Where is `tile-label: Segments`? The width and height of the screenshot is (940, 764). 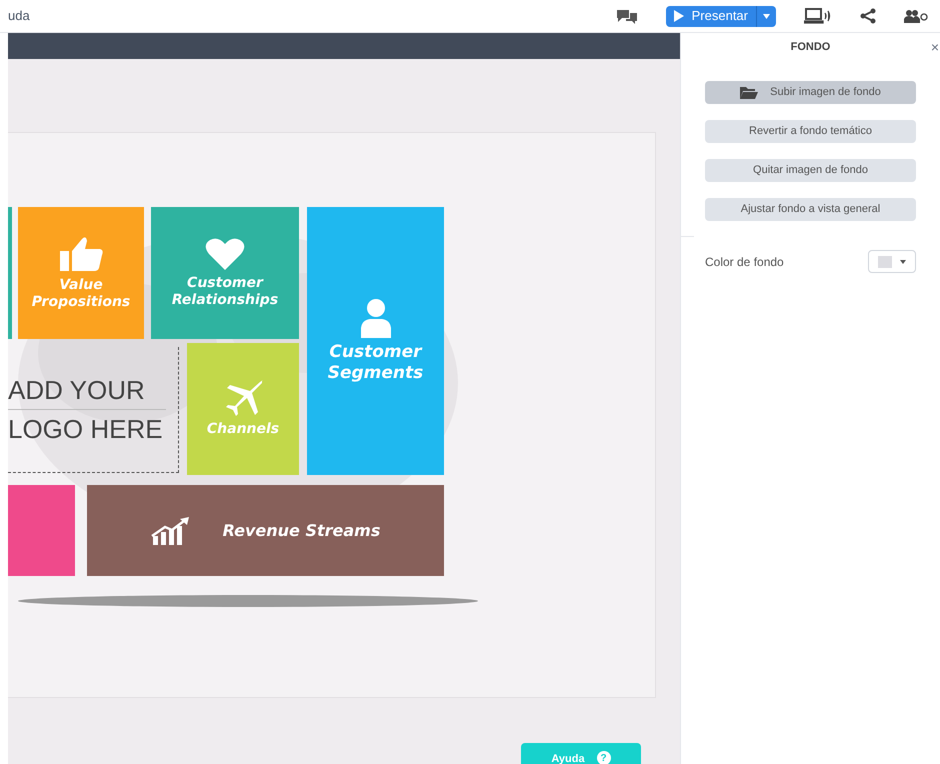
tile-label: Segments is located at coordinates (376, 373).